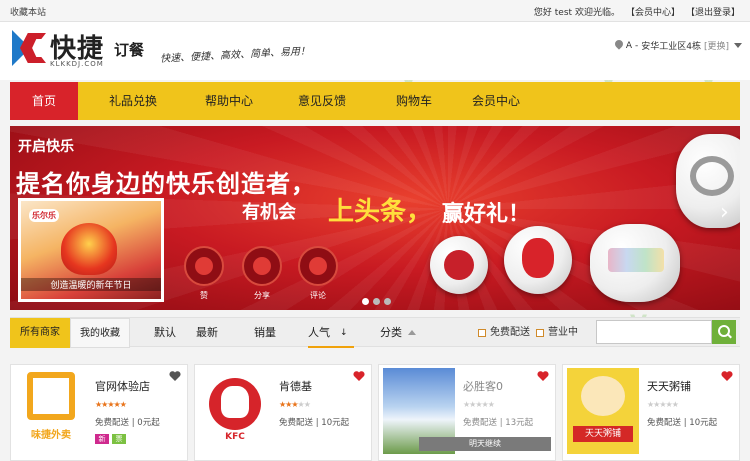 The image size is (750, 461). What do you see at coordinates (269, 212) in the screenshot?
I see `banner-sub-a: 有机会` at bounding box center [269, 212].